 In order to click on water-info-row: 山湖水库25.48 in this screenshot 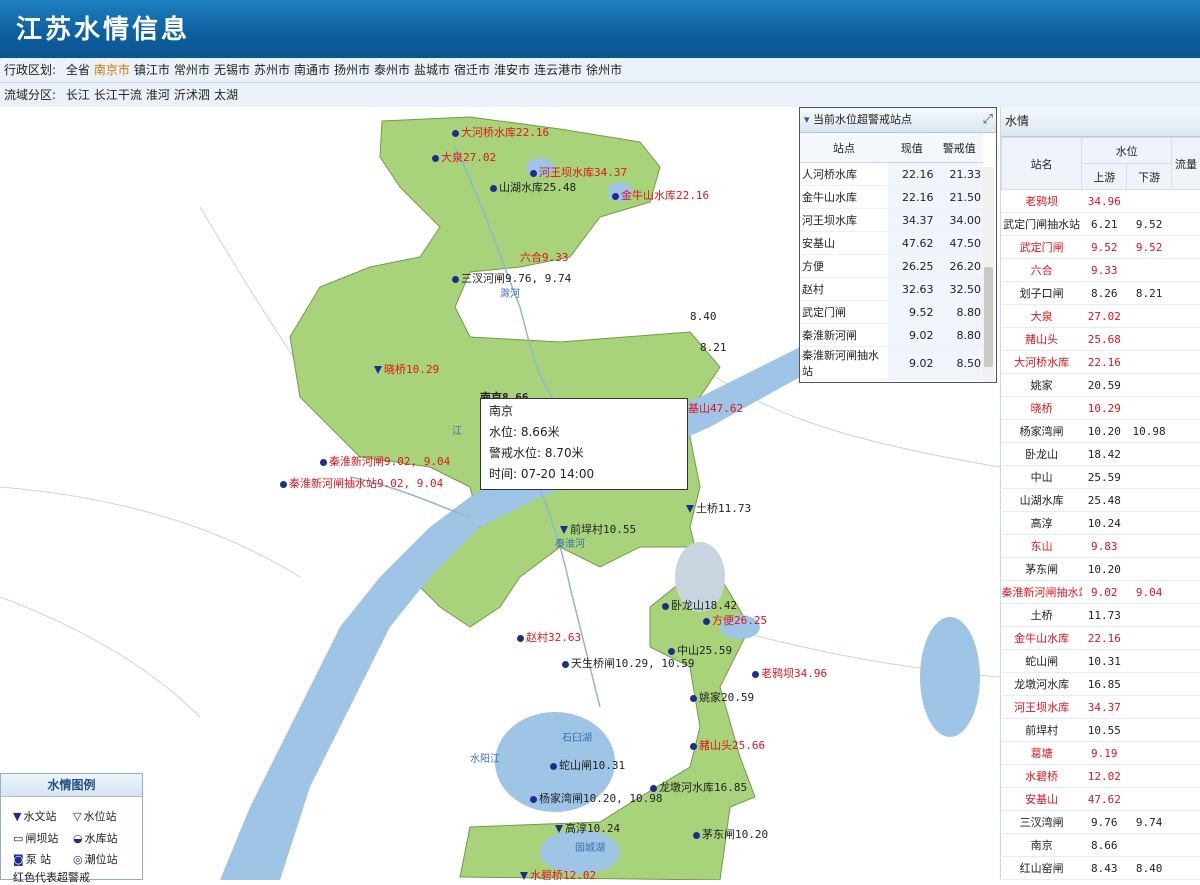, I will do `click(1101, 500)`.